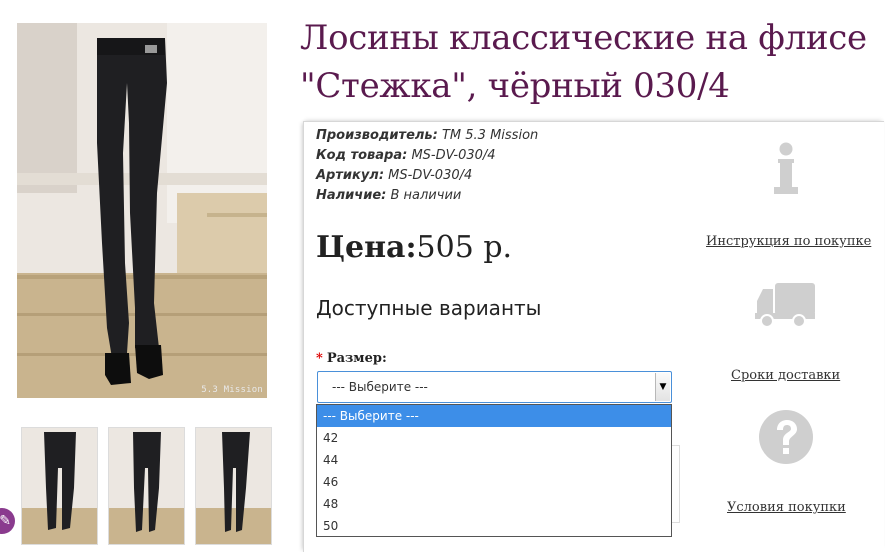 The width and height of the screenshot is (885, 552). What do you see at coordinates (362, 155) in the screenshot?
I see `spec-label: Код товара:` at bounding box center [362, 155].